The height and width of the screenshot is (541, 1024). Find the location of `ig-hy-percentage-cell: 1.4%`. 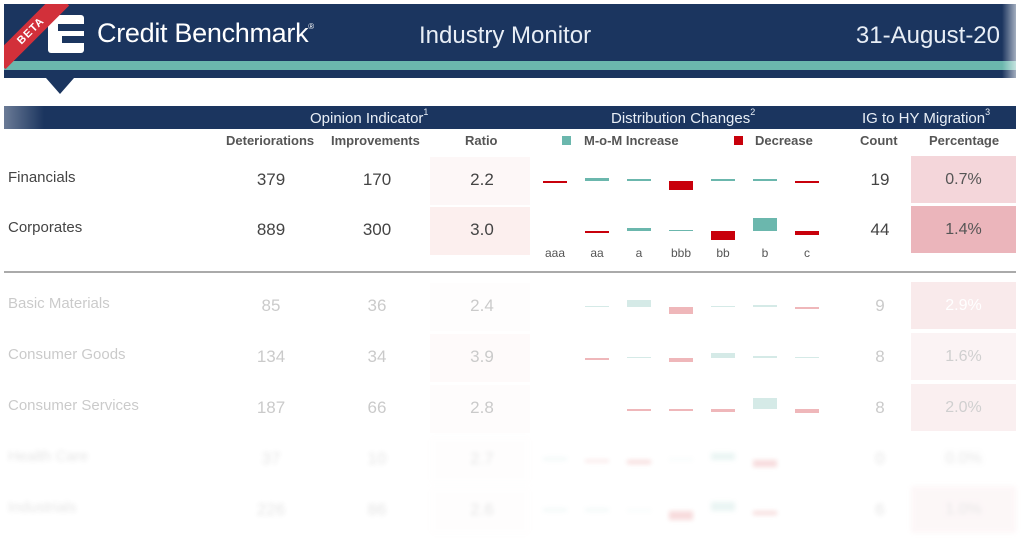

ig-hy-percentage-cell: 1.4% is located at coordinates (963, 229).